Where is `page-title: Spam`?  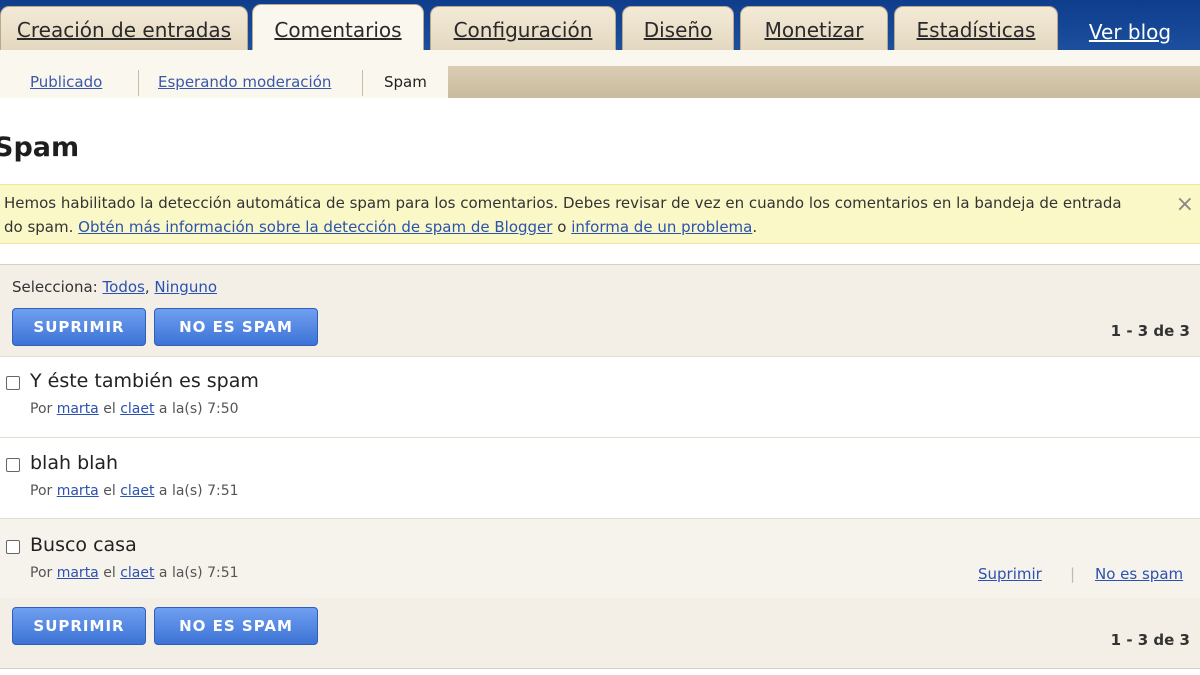
page-title: Spam is located at coordinates (40, 147).